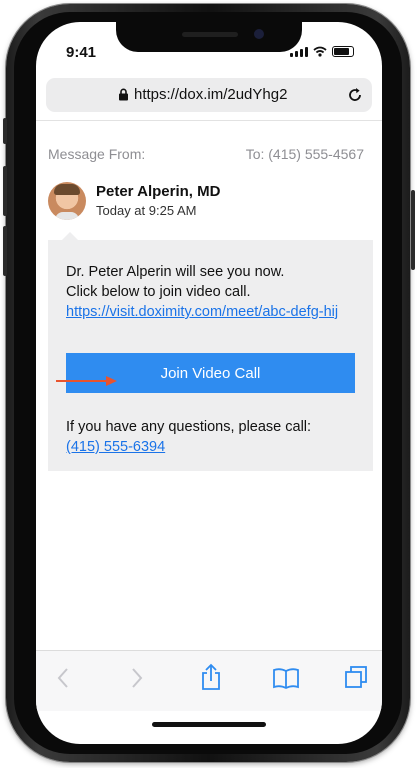 Image resolution: width=418 pixels, height=768 pixels. I want to click on status-icons, so click(322, 51).